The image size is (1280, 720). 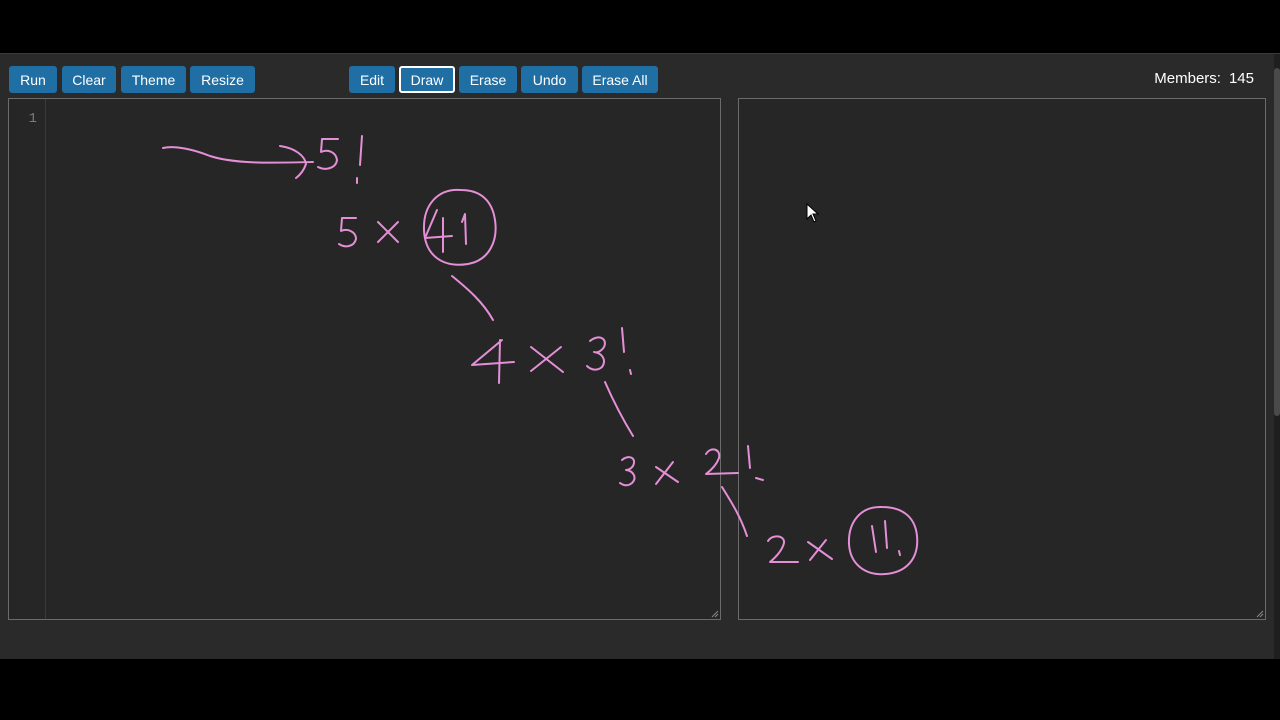 What do you see at coordinates (222, 79) in the screenshot?
I see `resize-button: Resize` at bounding box center [222, 79].